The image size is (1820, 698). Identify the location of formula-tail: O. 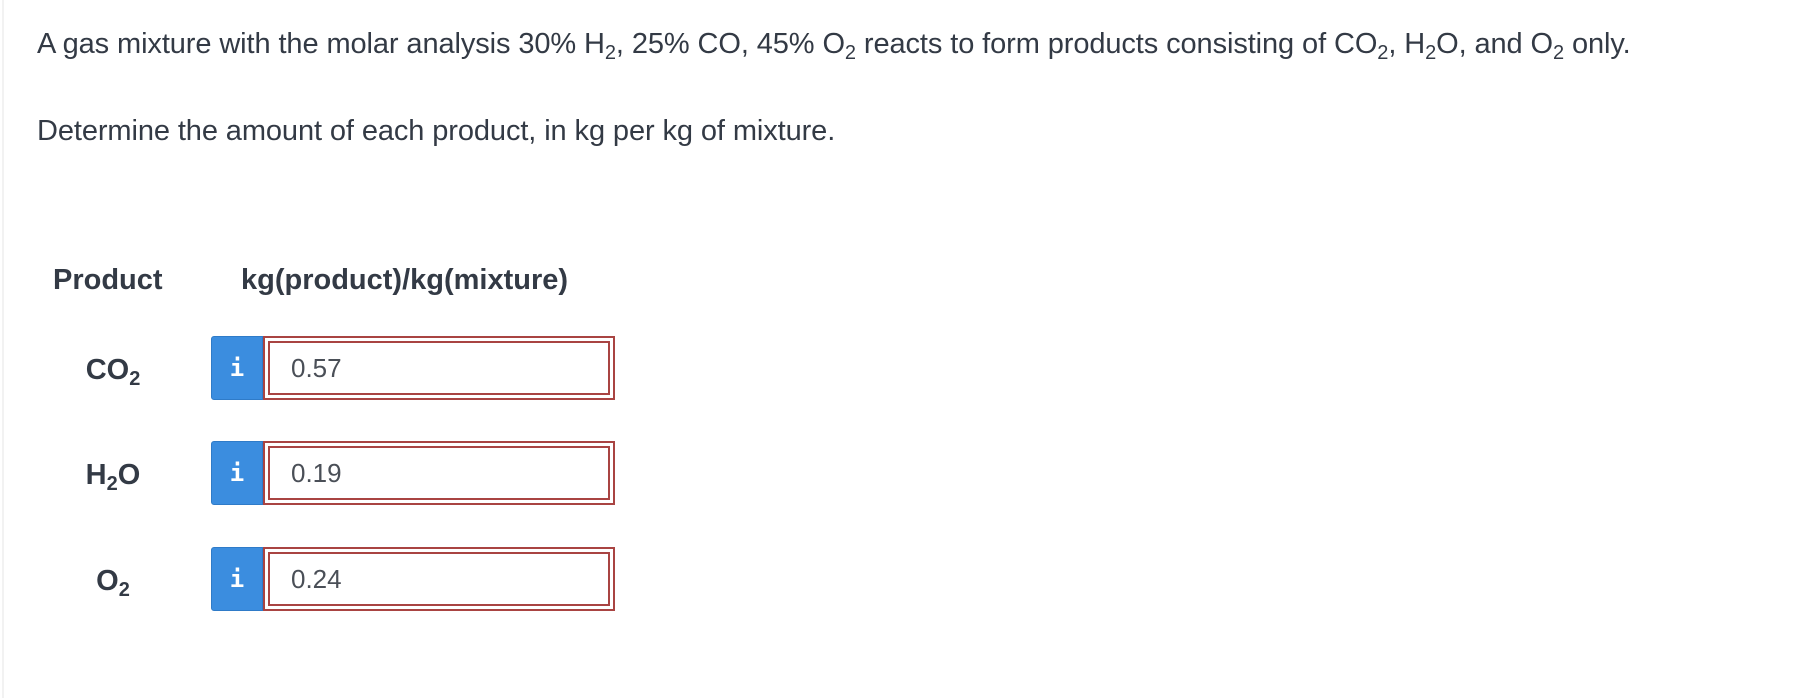
(129, 475).